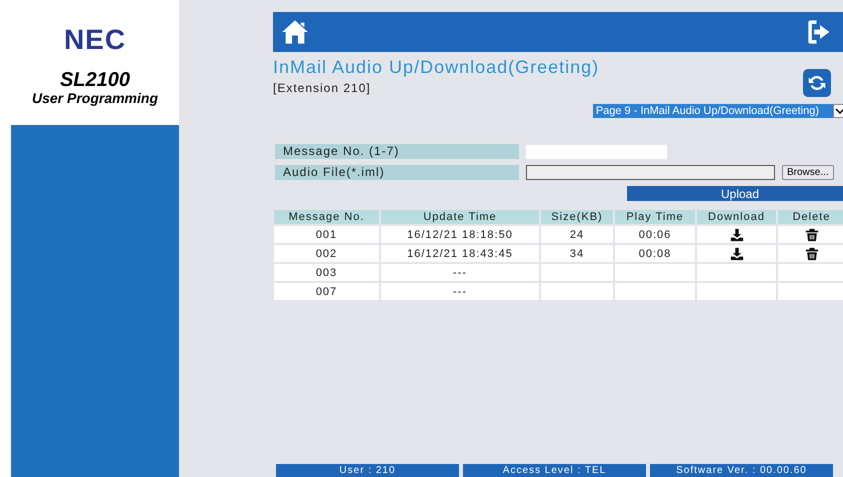 Image resolution: width=843 pixels, height=477 pixels. What do you see at coordinates (554, 470) in the screenshot?
I see `status-item: Access Level : TEL` at bounding box center [554, 470].